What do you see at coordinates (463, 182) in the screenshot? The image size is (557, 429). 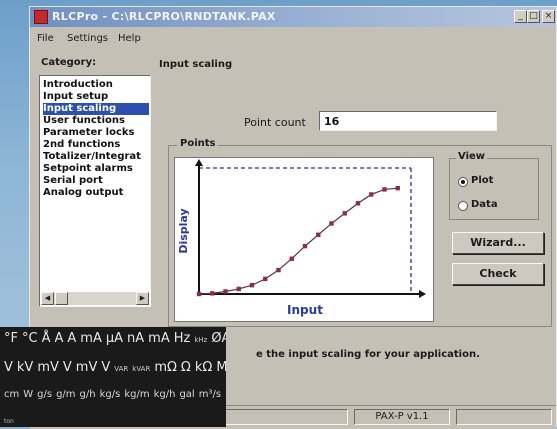 I see `view-plot-radio` at bounding box center [463, 182].